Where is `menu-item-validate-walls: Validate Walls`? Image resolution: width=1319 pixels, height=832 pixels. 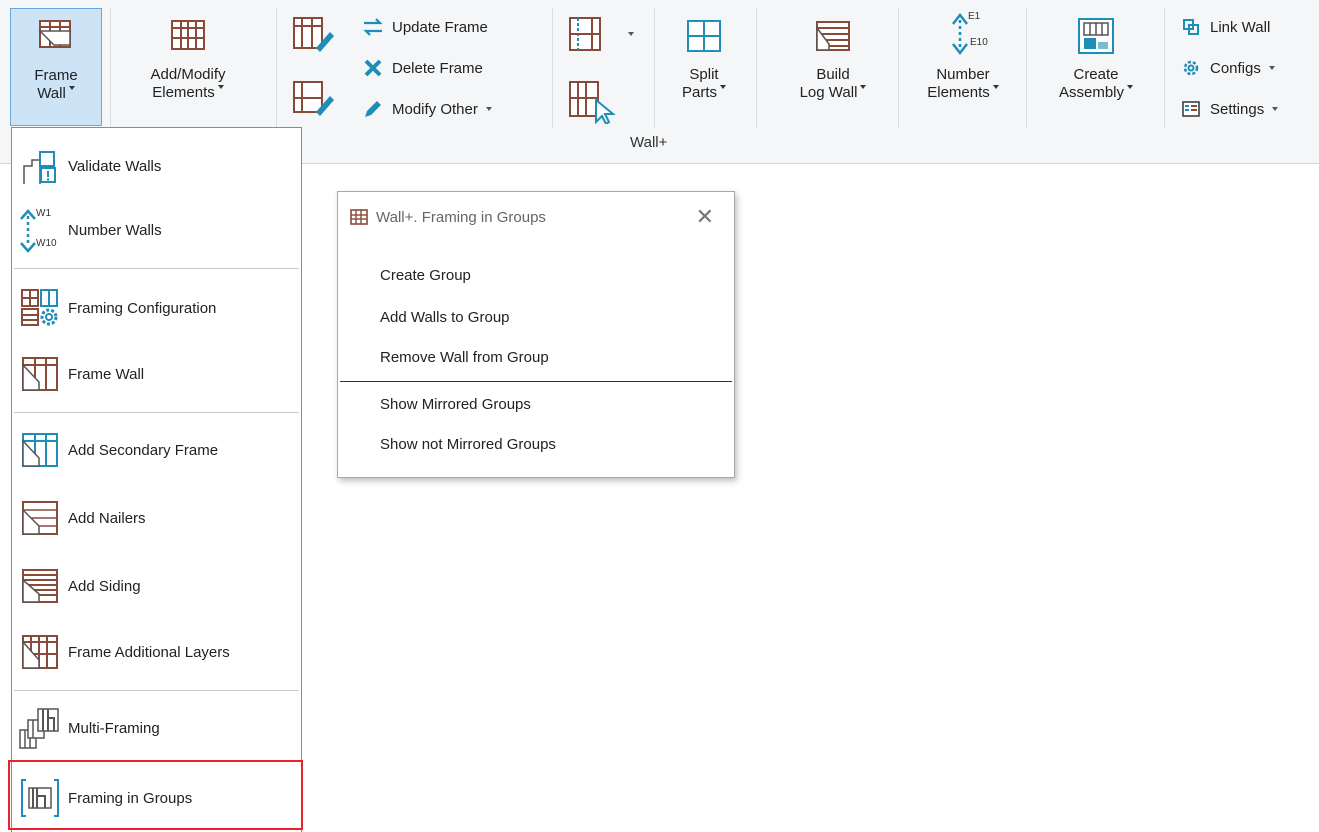
menu-item-validate-walls: Validate Walls is located at coordinates (156, 166).